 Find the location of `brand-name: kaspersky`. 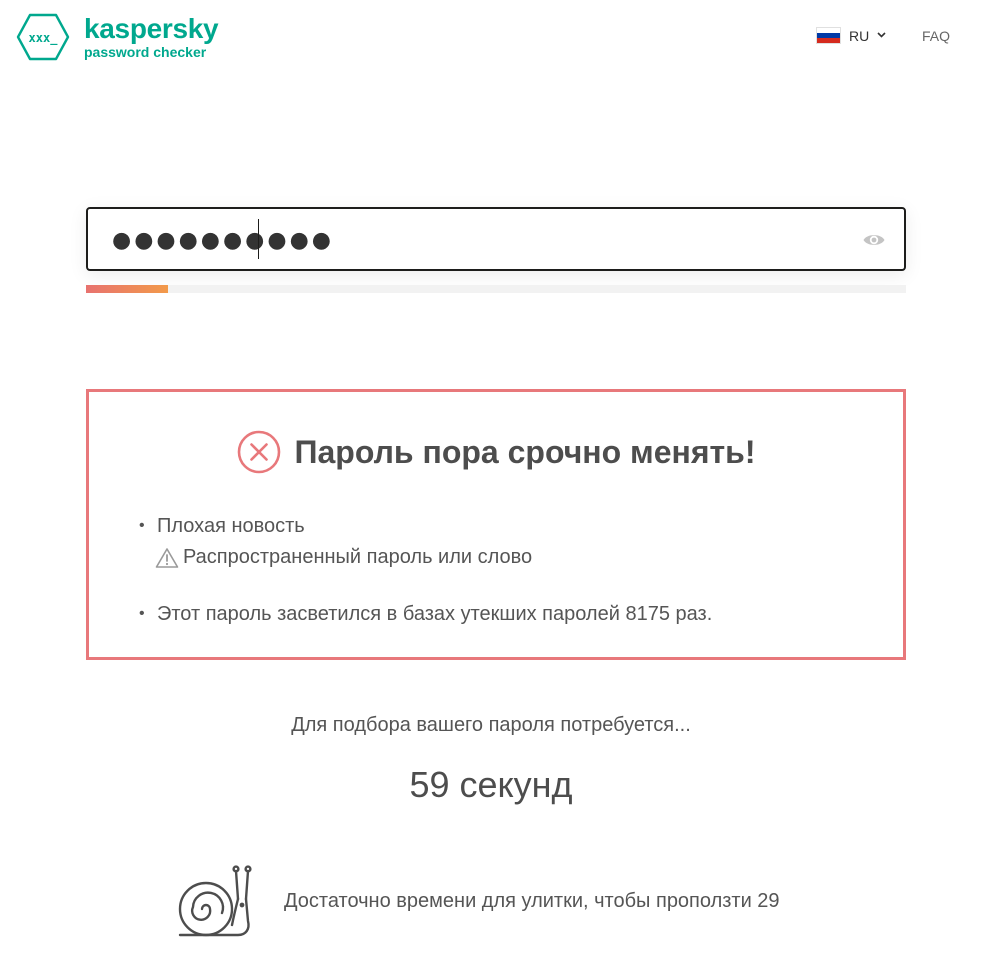

brand-name: kaspersky is located at coordinates (151, 28).